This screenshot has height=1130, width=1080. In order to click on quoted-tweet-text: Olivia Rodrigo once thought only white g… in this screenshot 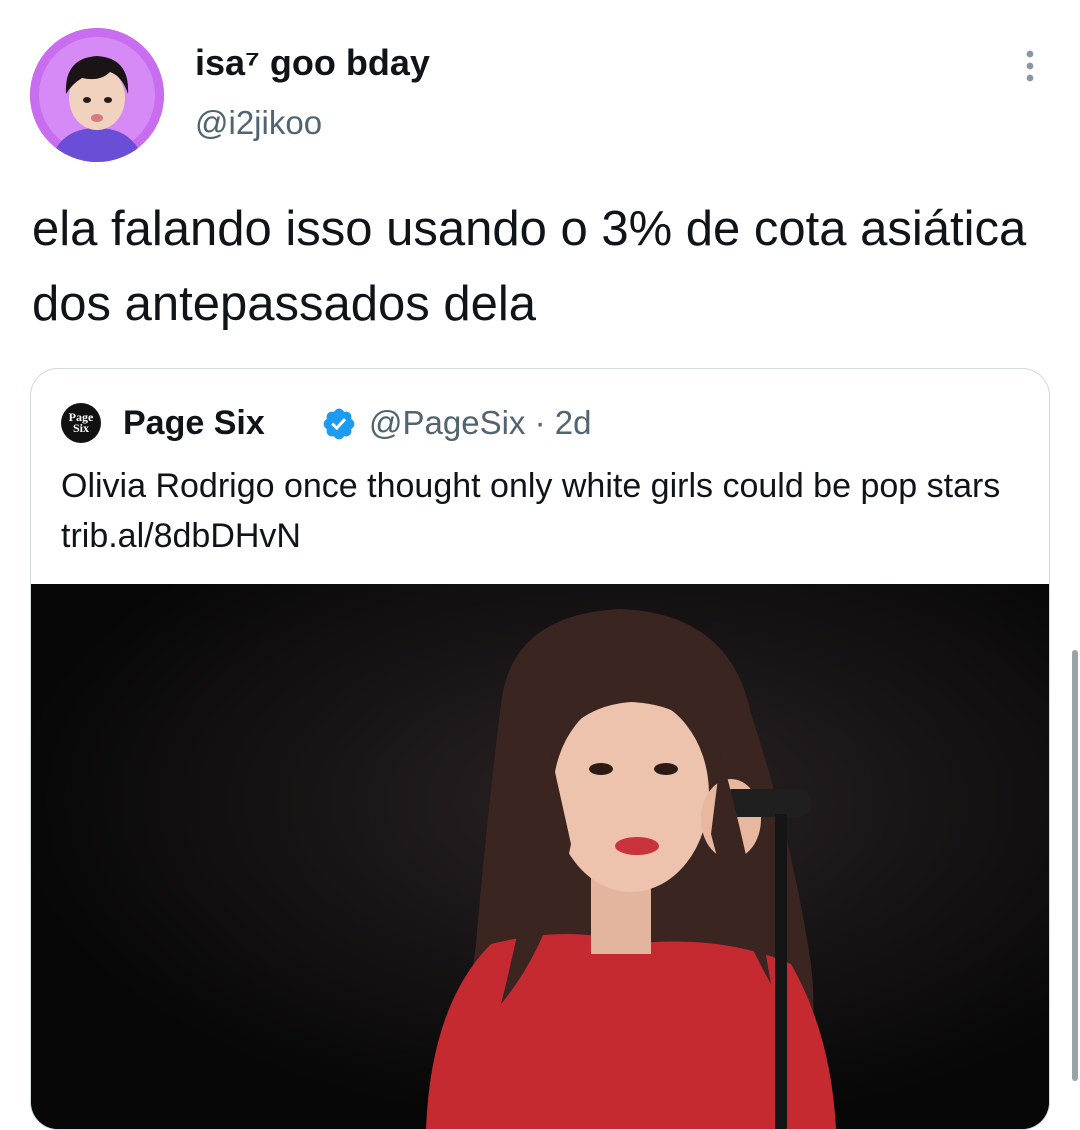, I will do `click(531, 511)`.